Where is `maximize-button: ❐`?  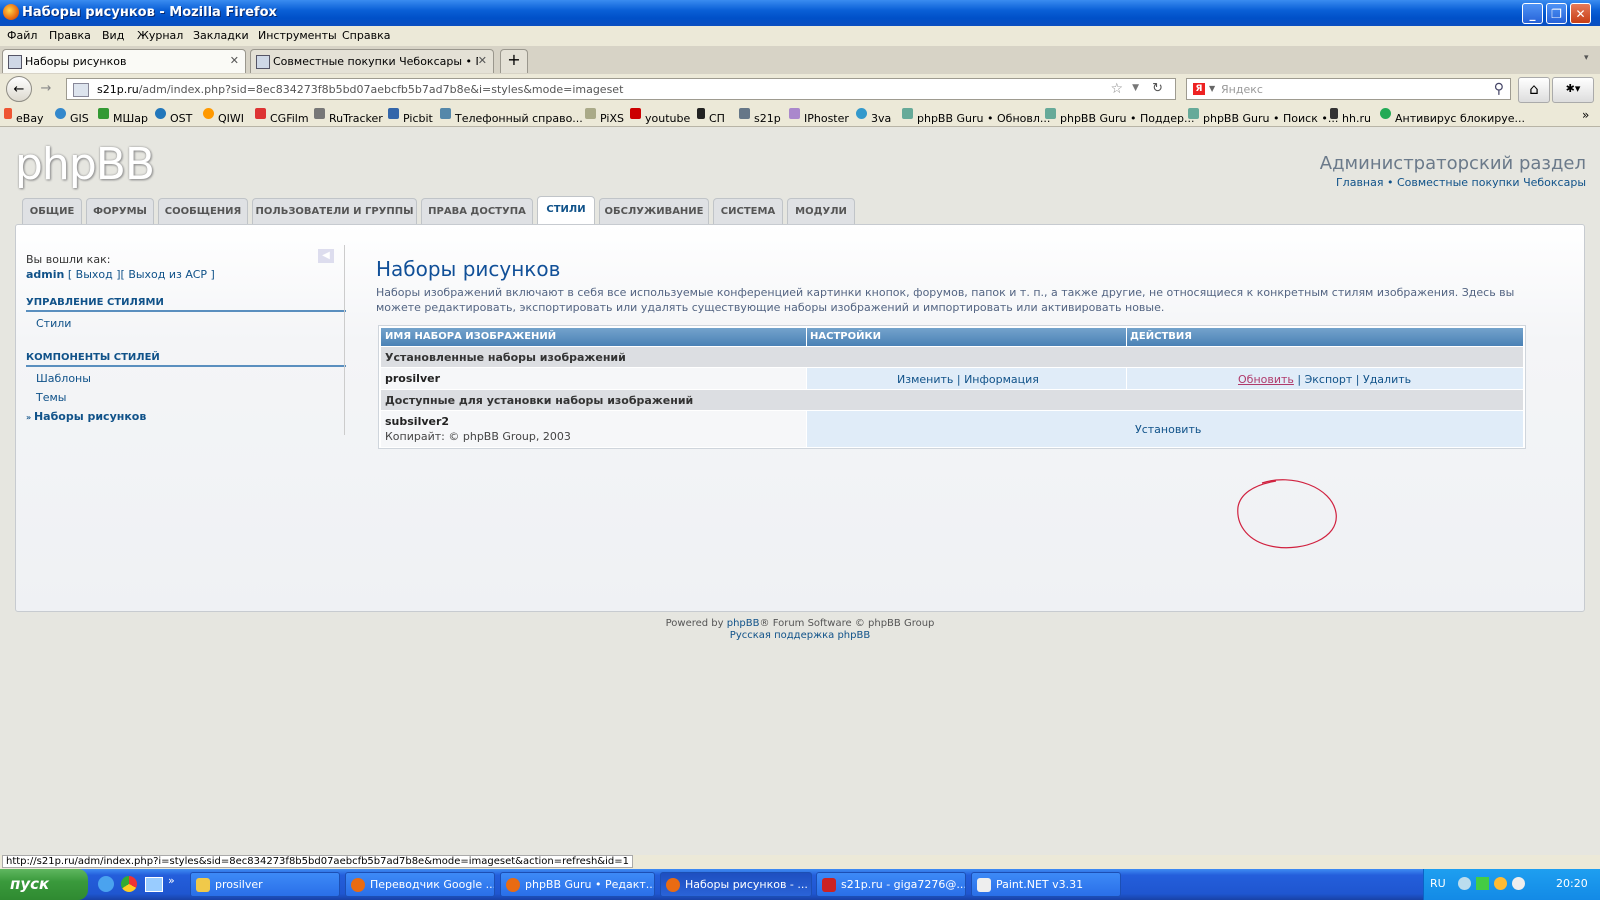 maximize-button: ❐ is located at coordinates (1556, 13).